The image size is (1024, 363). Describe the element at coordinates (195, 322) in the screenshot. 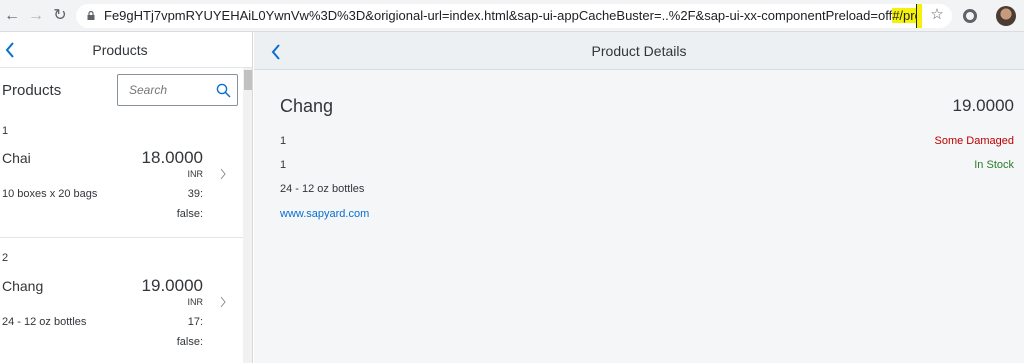

I see `item-attribute: 17:` at that location.